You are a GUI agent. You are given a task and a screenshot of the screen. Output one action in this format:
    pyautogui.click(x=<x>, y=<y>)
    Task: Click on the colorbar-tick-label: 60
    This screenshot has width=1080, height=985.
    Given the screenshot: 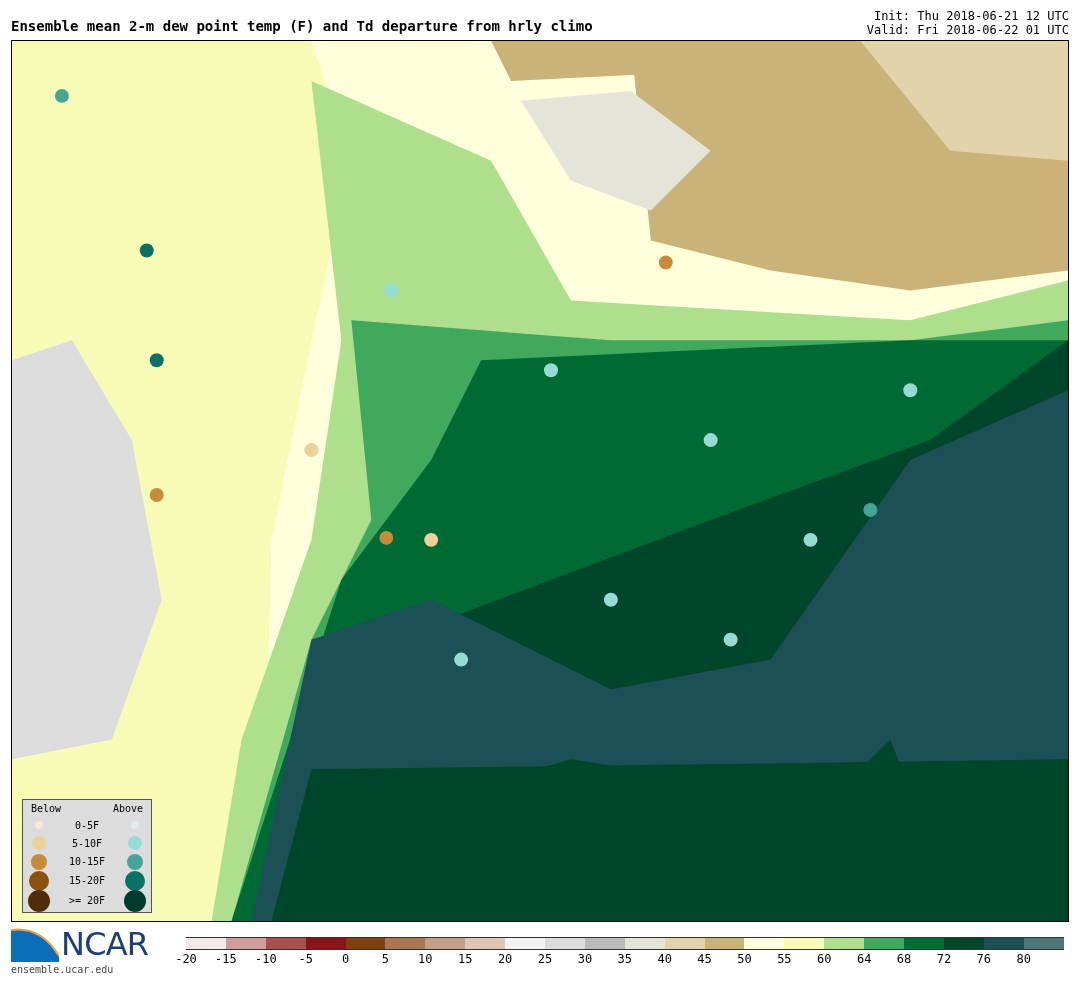 What is the action you would take?
    pyautogui.click(x=824, y=959)
    